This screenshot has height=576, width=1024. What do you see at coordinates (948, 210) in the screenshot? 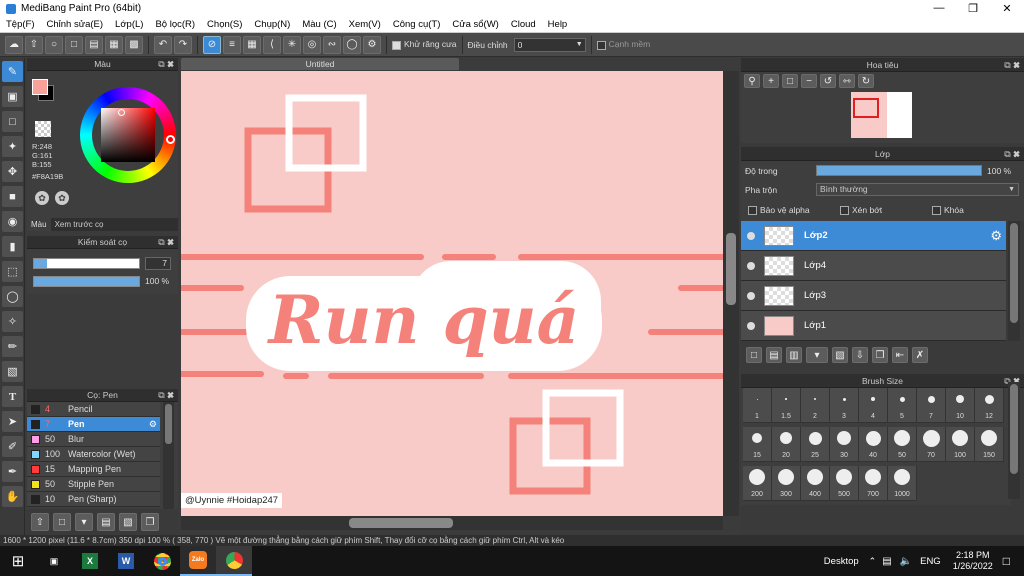
I see `lock-checkbox: Khóa` at bounding box center [948, 210].